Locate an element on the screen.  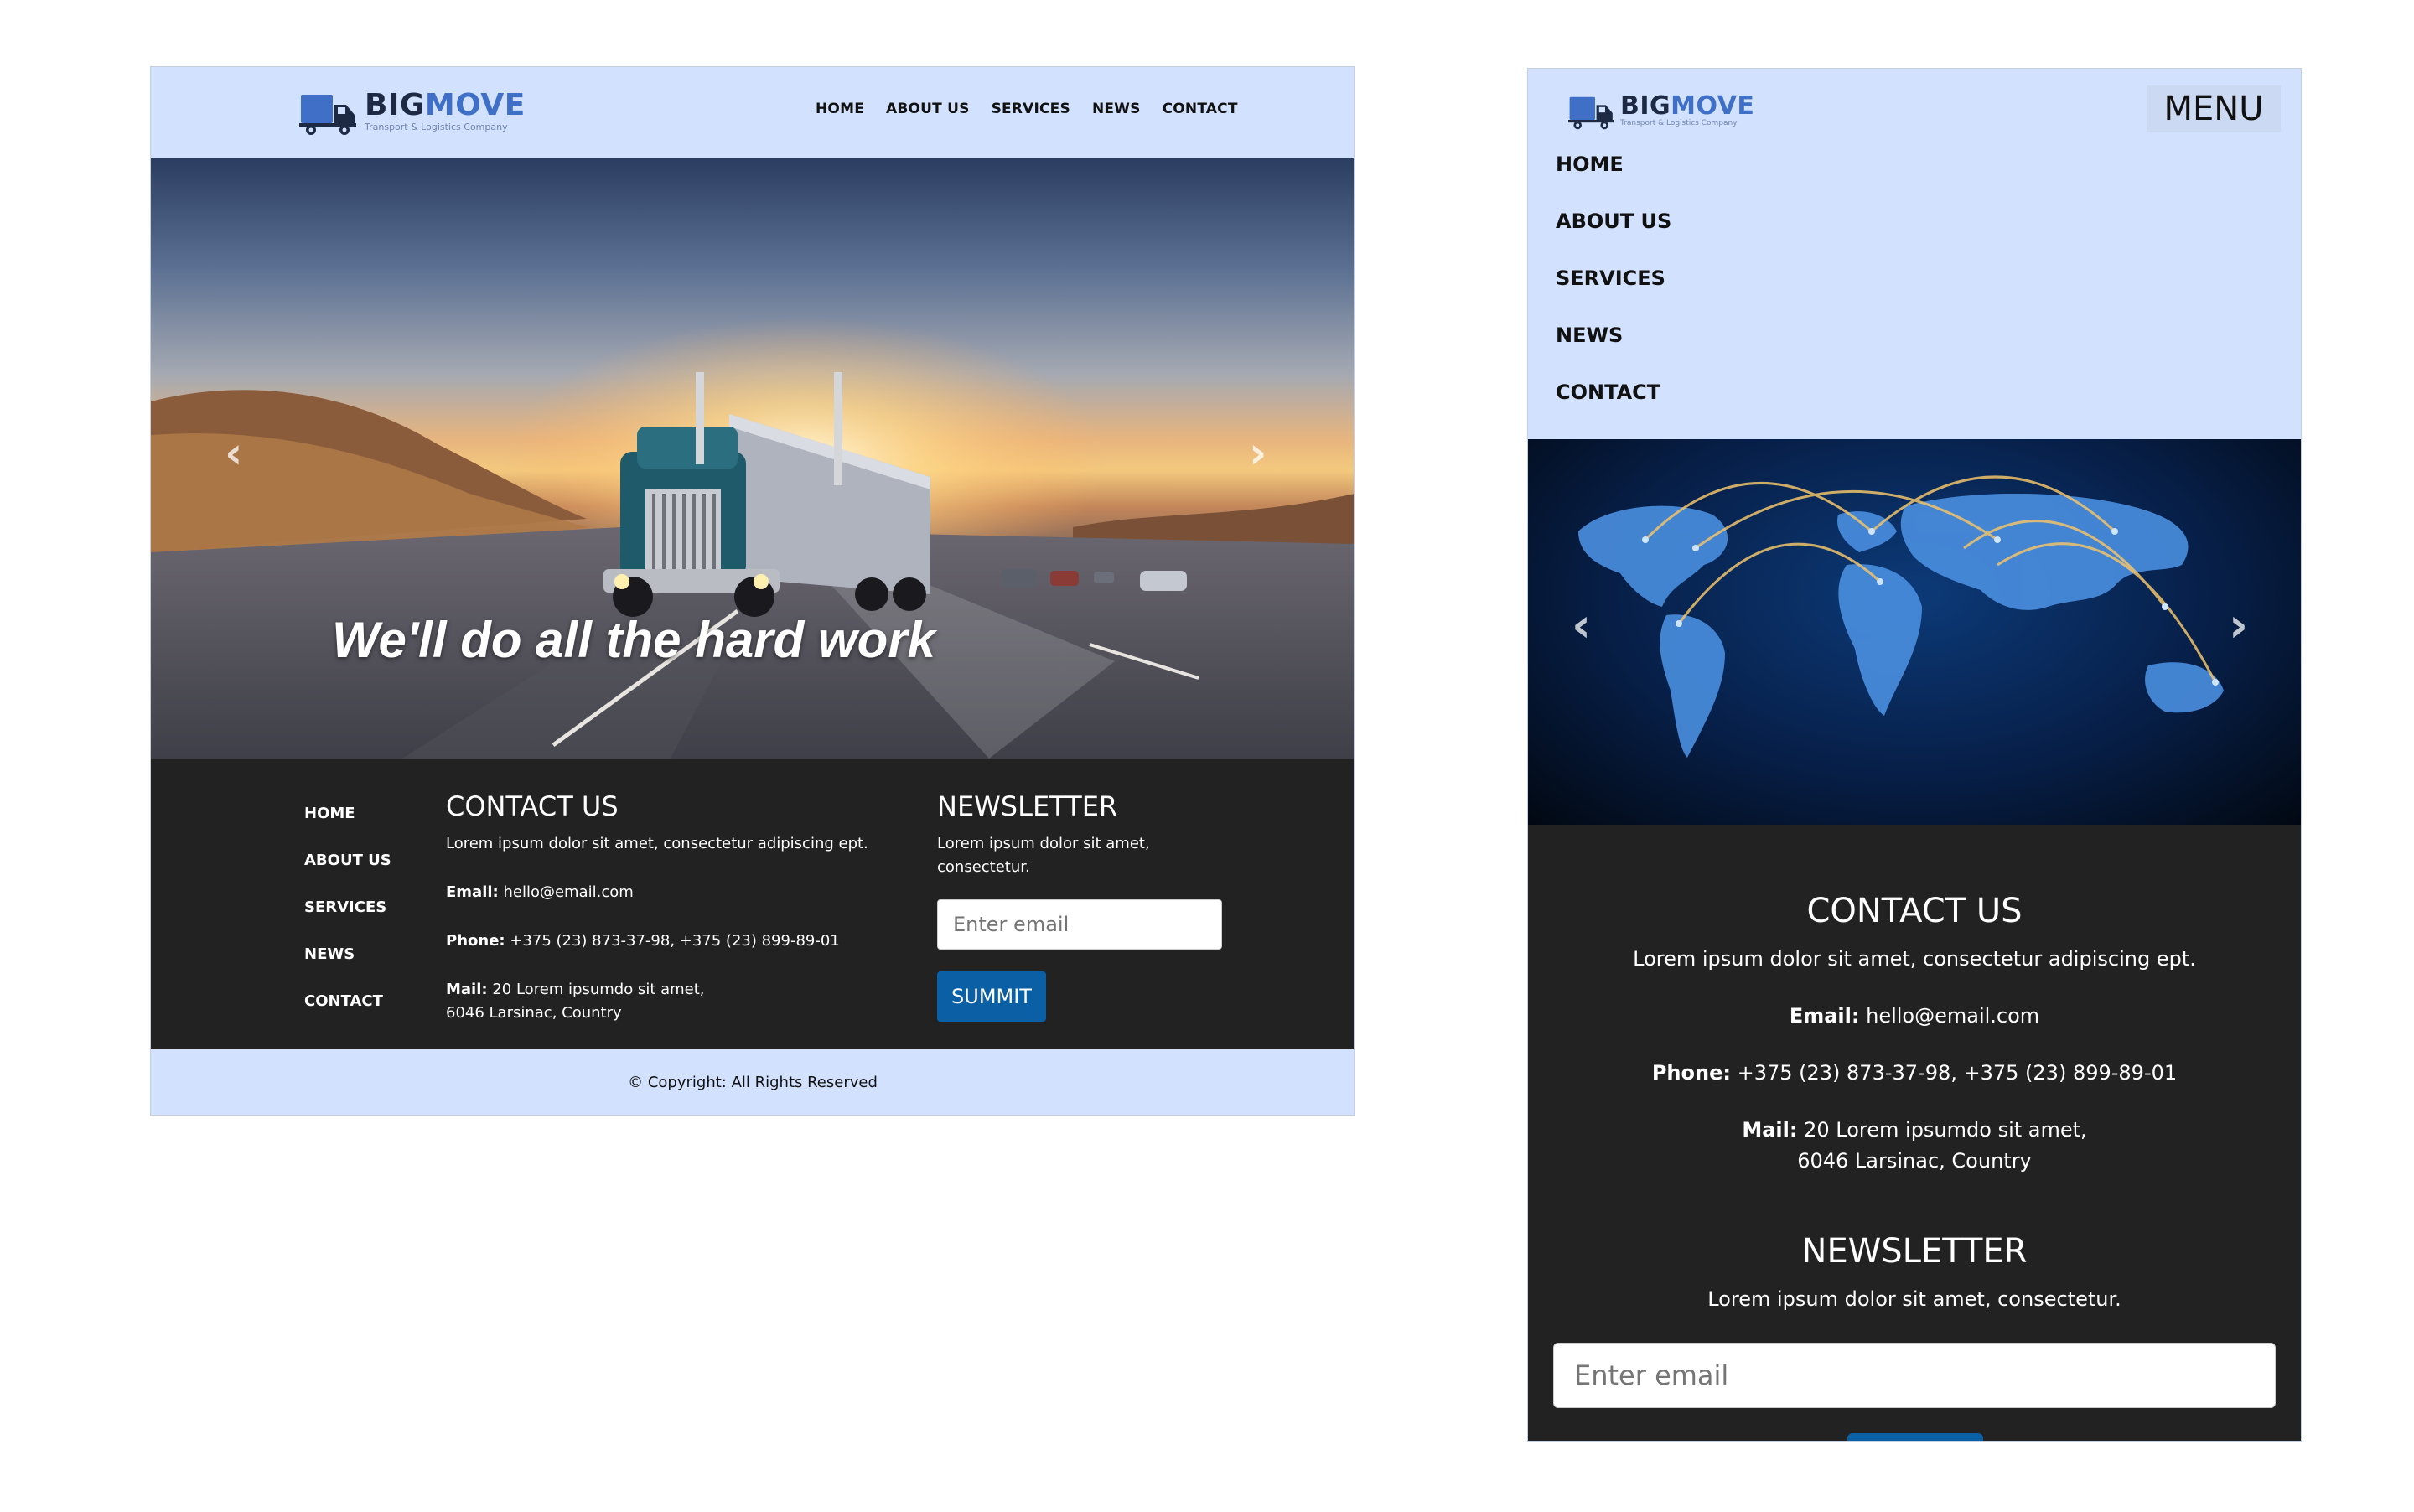
newsletter-email-input is located at coordinates (1079, 924).